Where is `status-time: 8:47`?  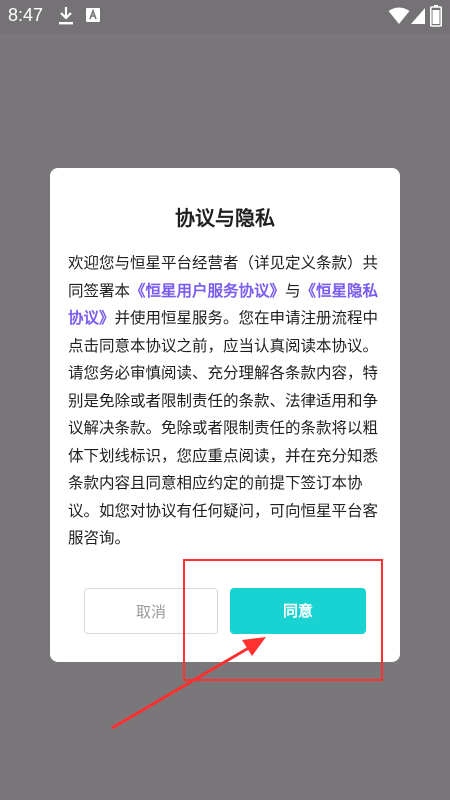 status-time: 8:47 is located at coordinates (26, 15).